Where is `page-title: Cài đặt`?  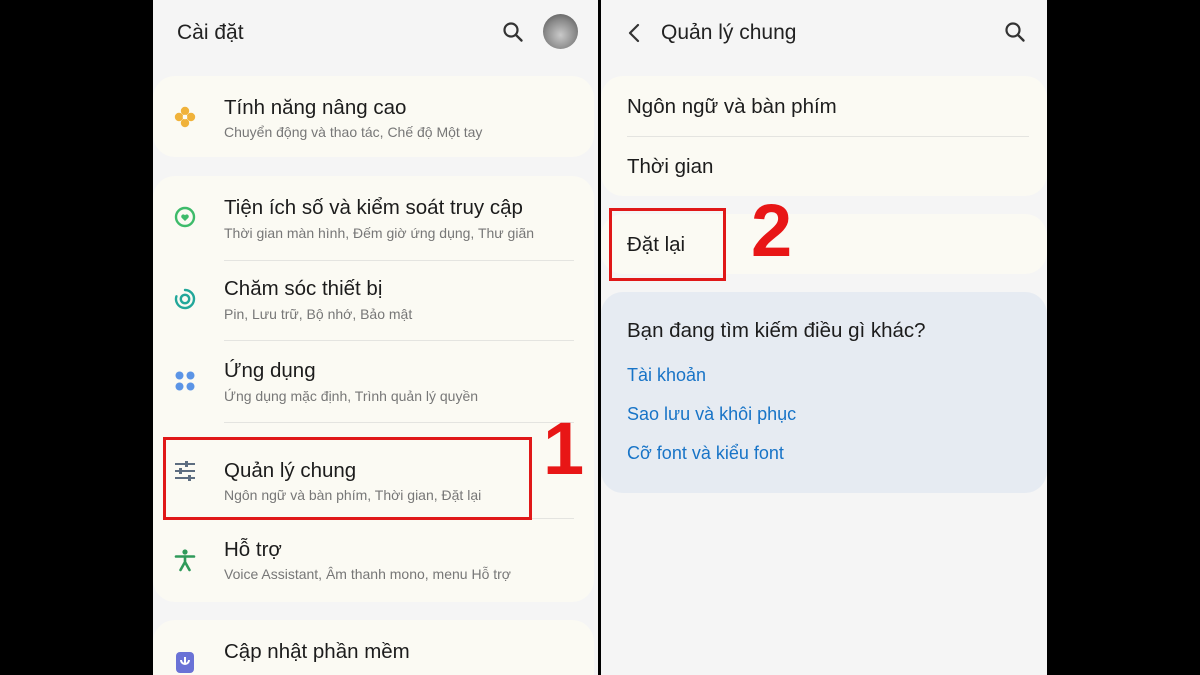
page-title: Cài đặt is located at coordinates (210, 32).